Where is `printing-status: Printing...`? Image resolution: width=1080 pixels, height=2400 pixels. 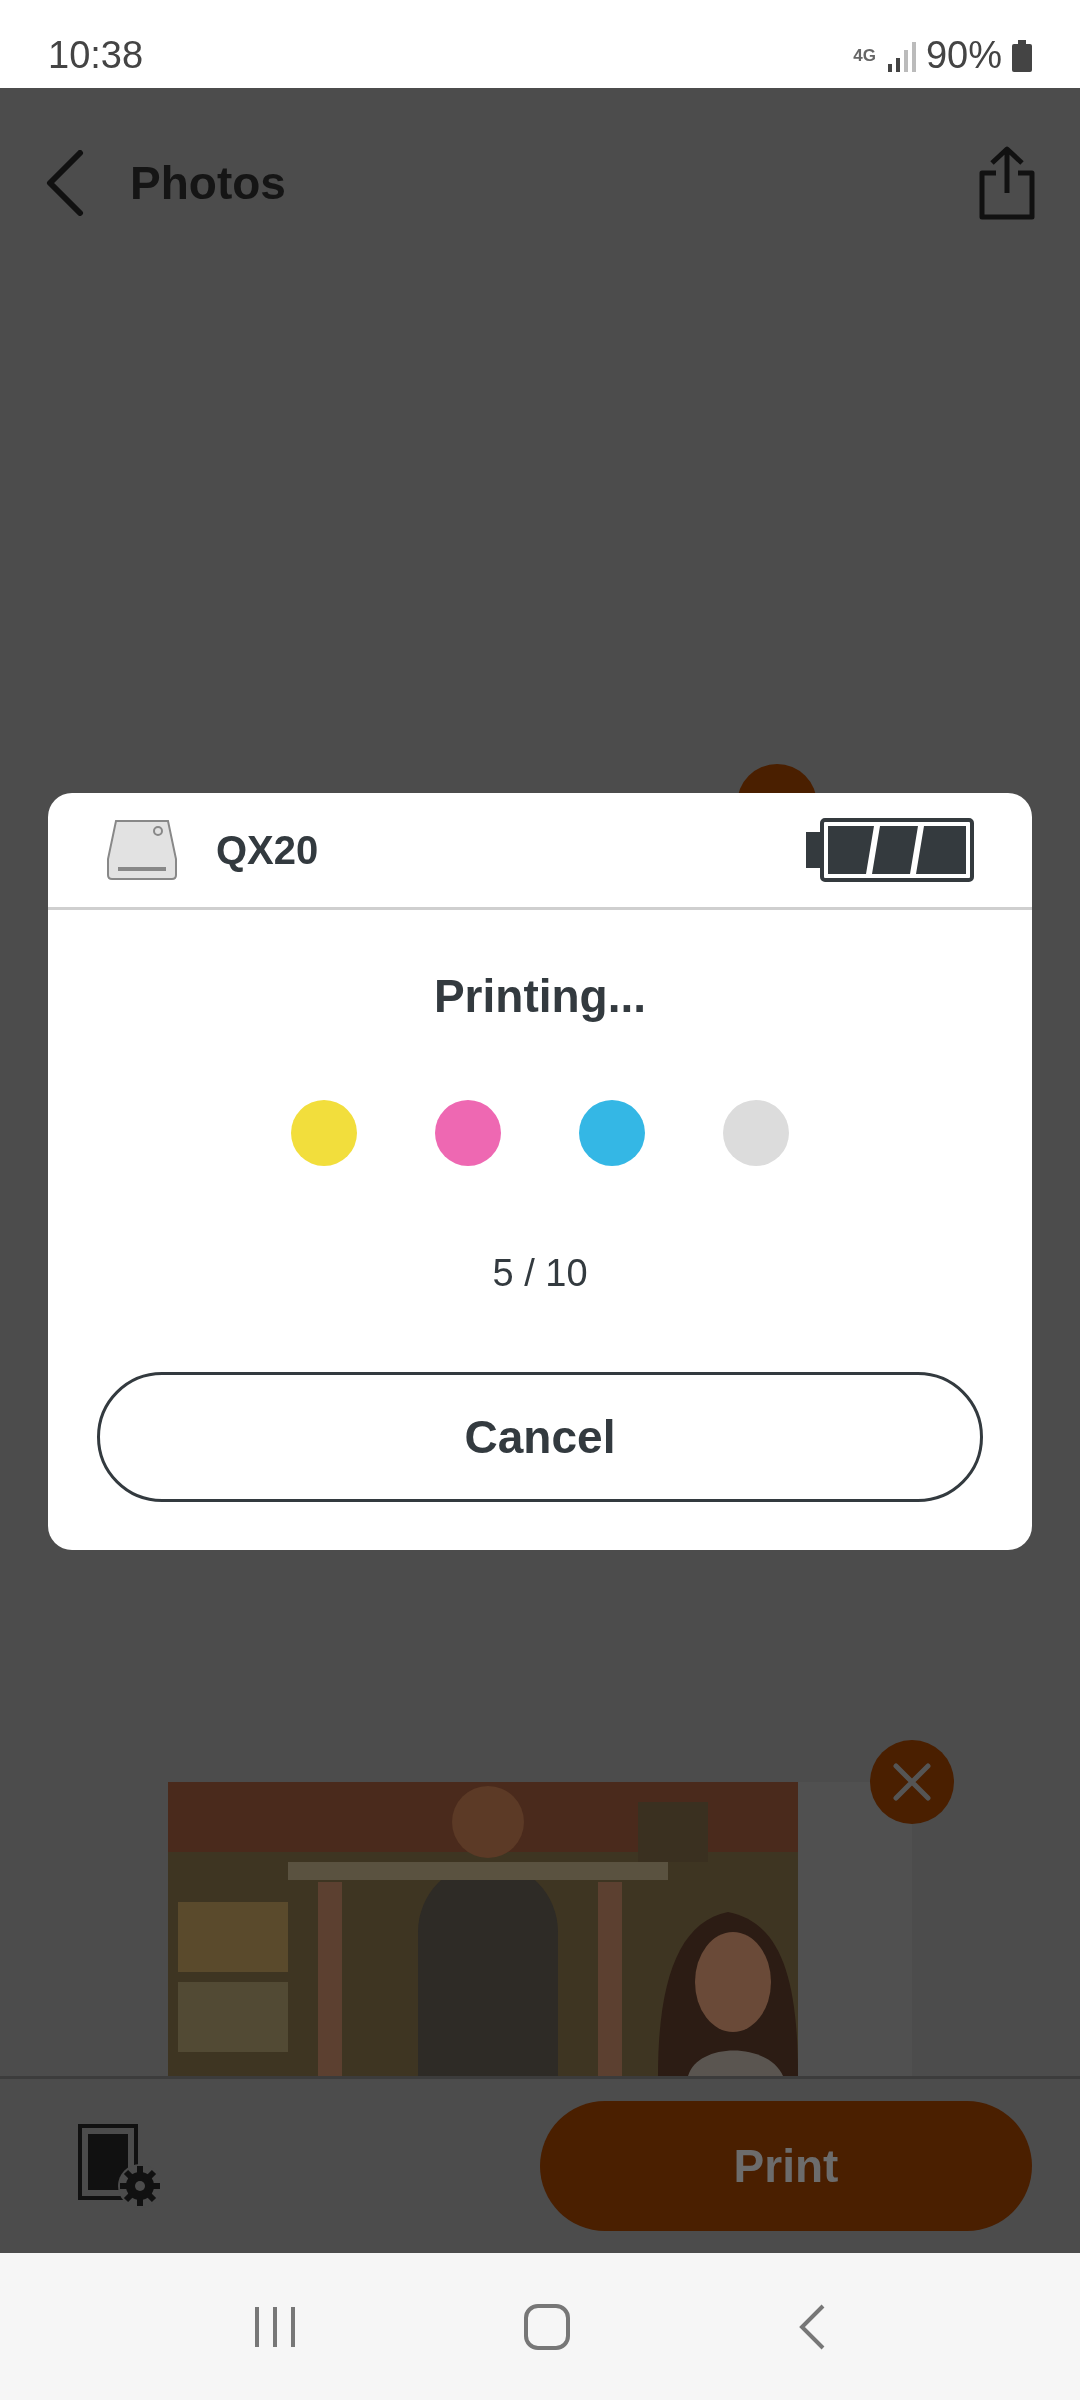
printing-status: Printing... is located at coordinates (540, 996).